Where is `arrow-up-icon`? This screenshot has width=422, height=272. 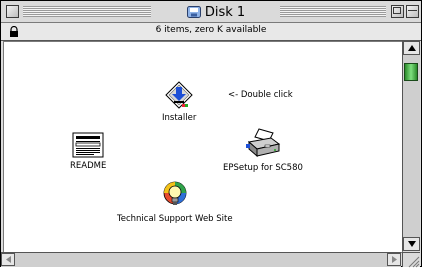 arrow-up-icon is located at coordinates (411, 48).